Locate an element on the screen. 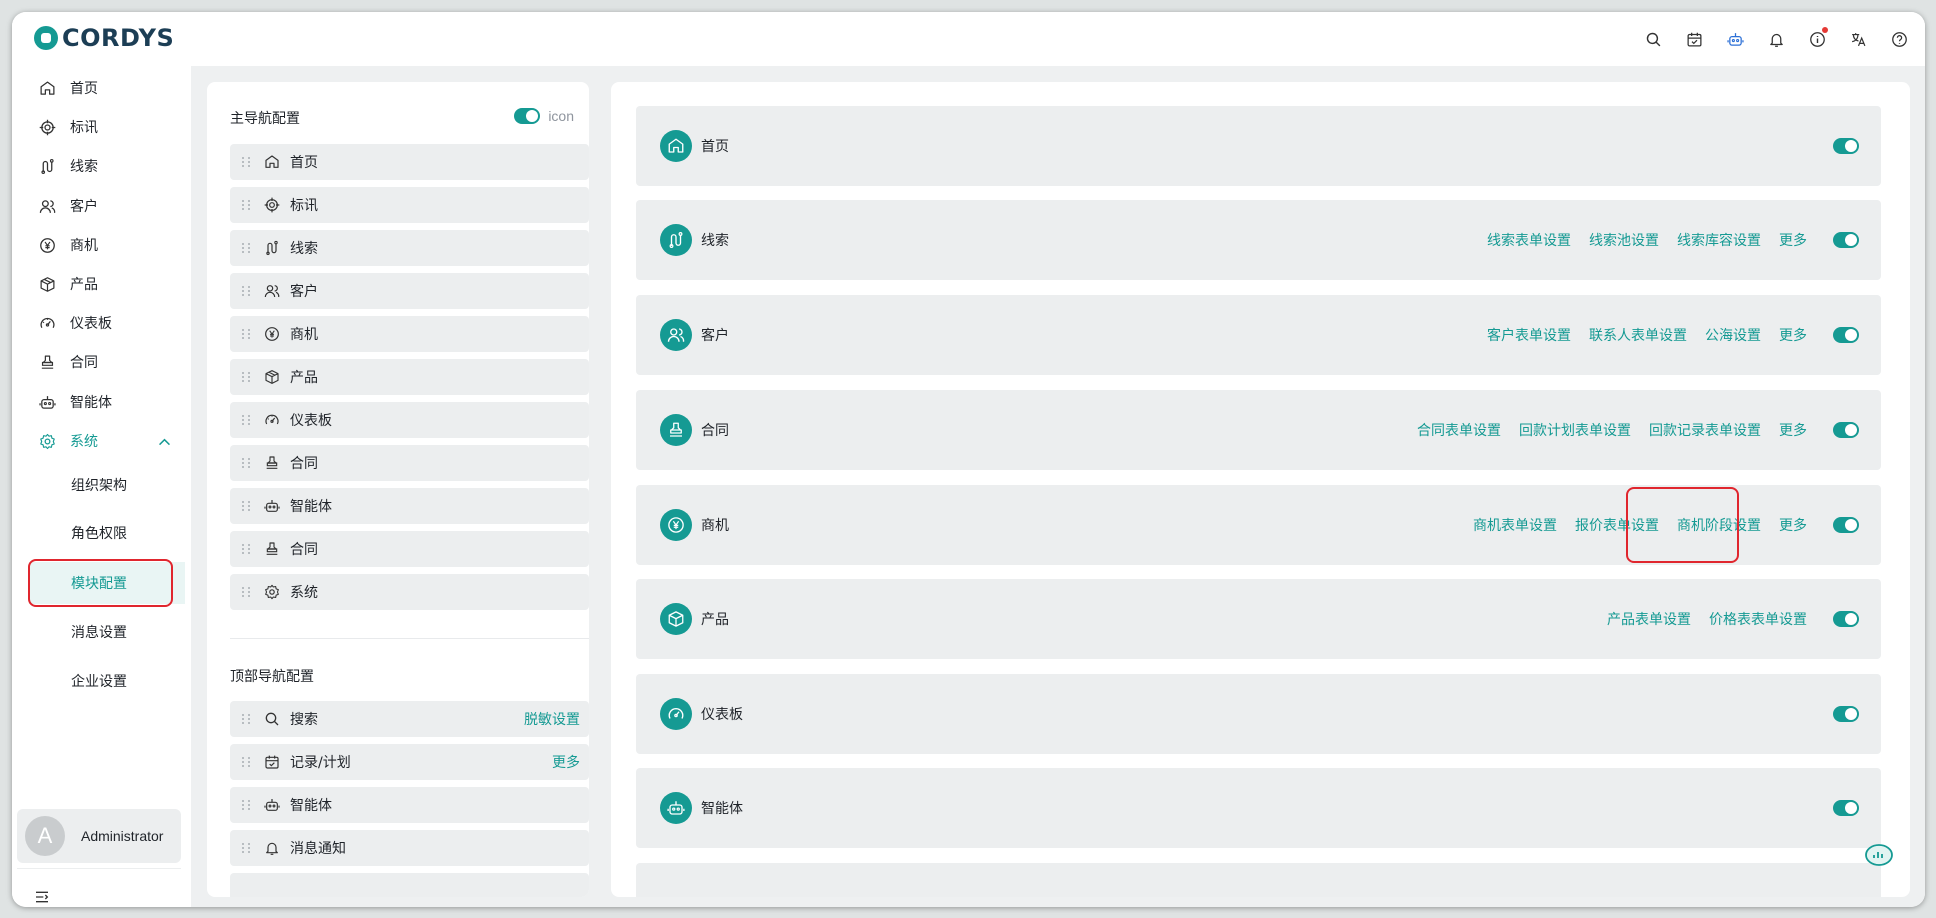 The width and height of the screenshot is (1936, 918). leads-more-link: 更多 is located at coordinates (1793, 240).